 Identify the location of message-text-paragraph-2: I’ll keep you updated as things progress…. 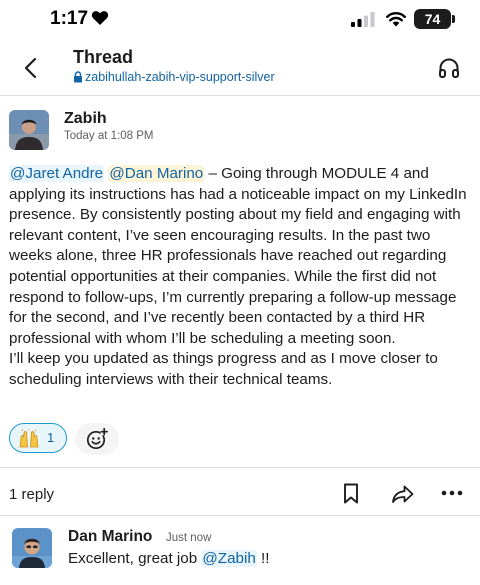
(223, 369).